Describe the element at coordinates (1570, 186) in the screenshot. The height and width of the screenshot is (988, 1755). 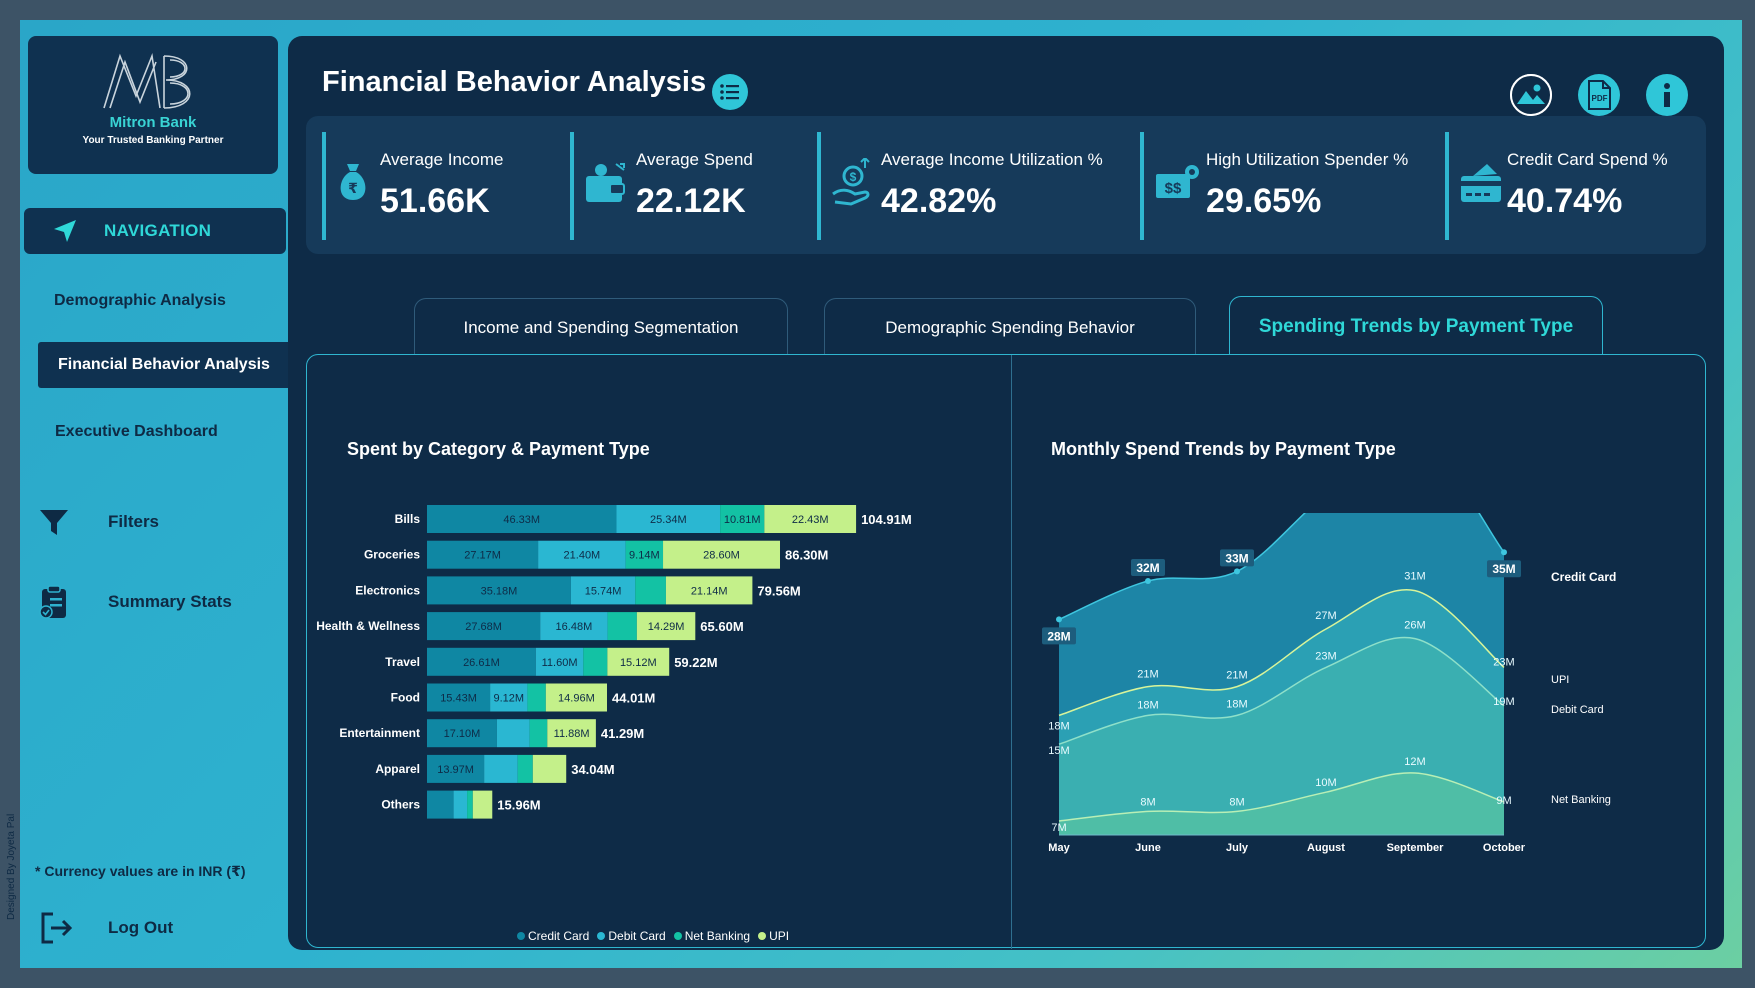
I see `kpi-credit-card-spend: Credit Card Spend % 40.74%` at that location.